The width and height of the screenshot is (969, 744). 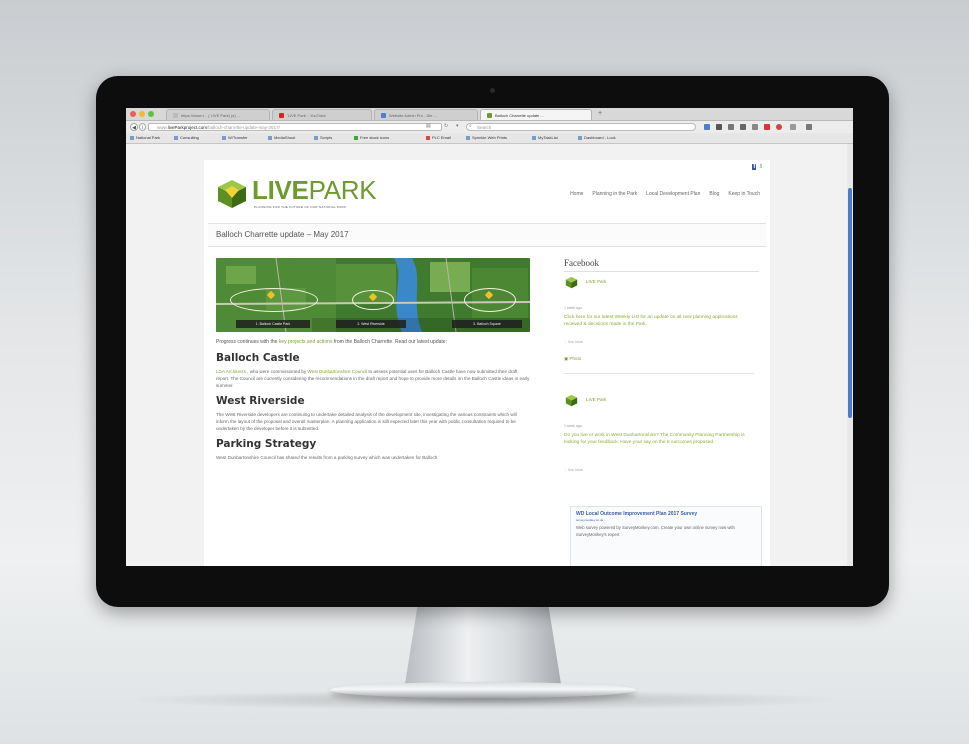 I want to click on library-icon, so click(x=743, y=127).